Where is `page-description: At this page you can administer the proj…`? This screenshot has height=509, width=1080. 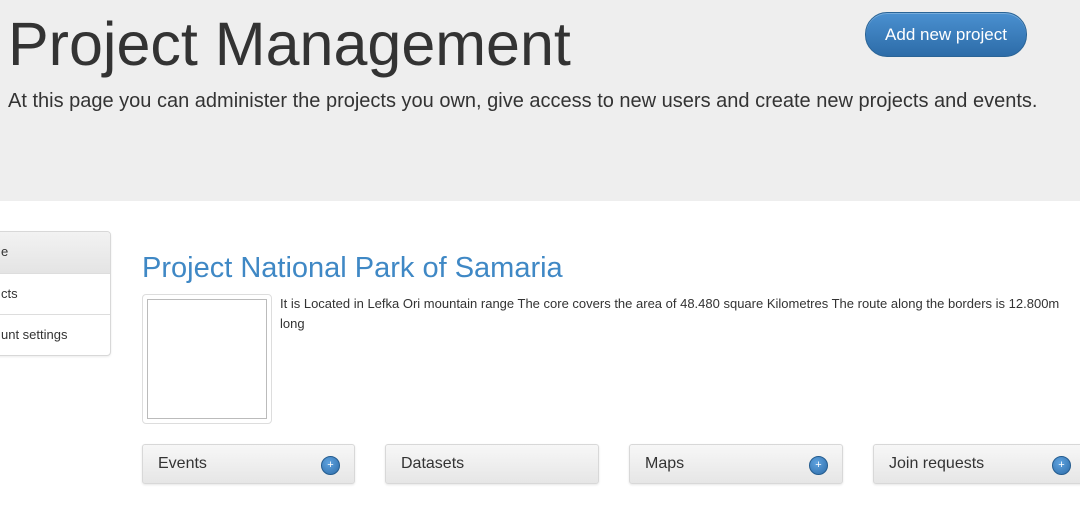 page-description: At this page you can administer the proj… is located at coordinates (523, 101).